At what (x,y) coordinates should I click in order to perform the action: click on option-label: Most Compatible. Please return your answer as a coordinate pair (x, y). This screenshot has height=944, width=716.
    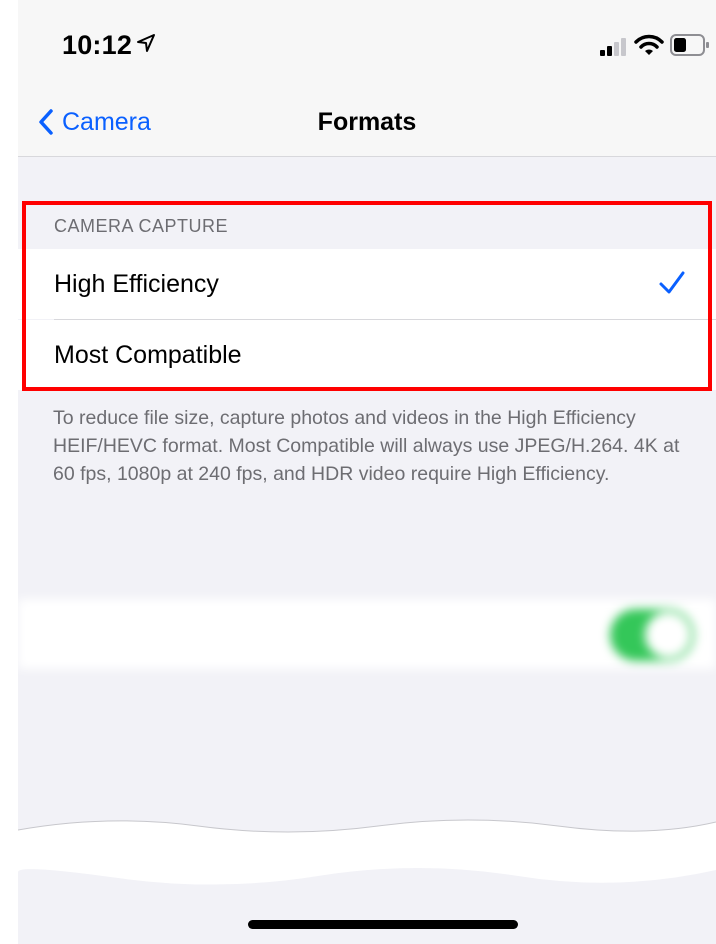
    Looking at the image, I should click on (148, 355).